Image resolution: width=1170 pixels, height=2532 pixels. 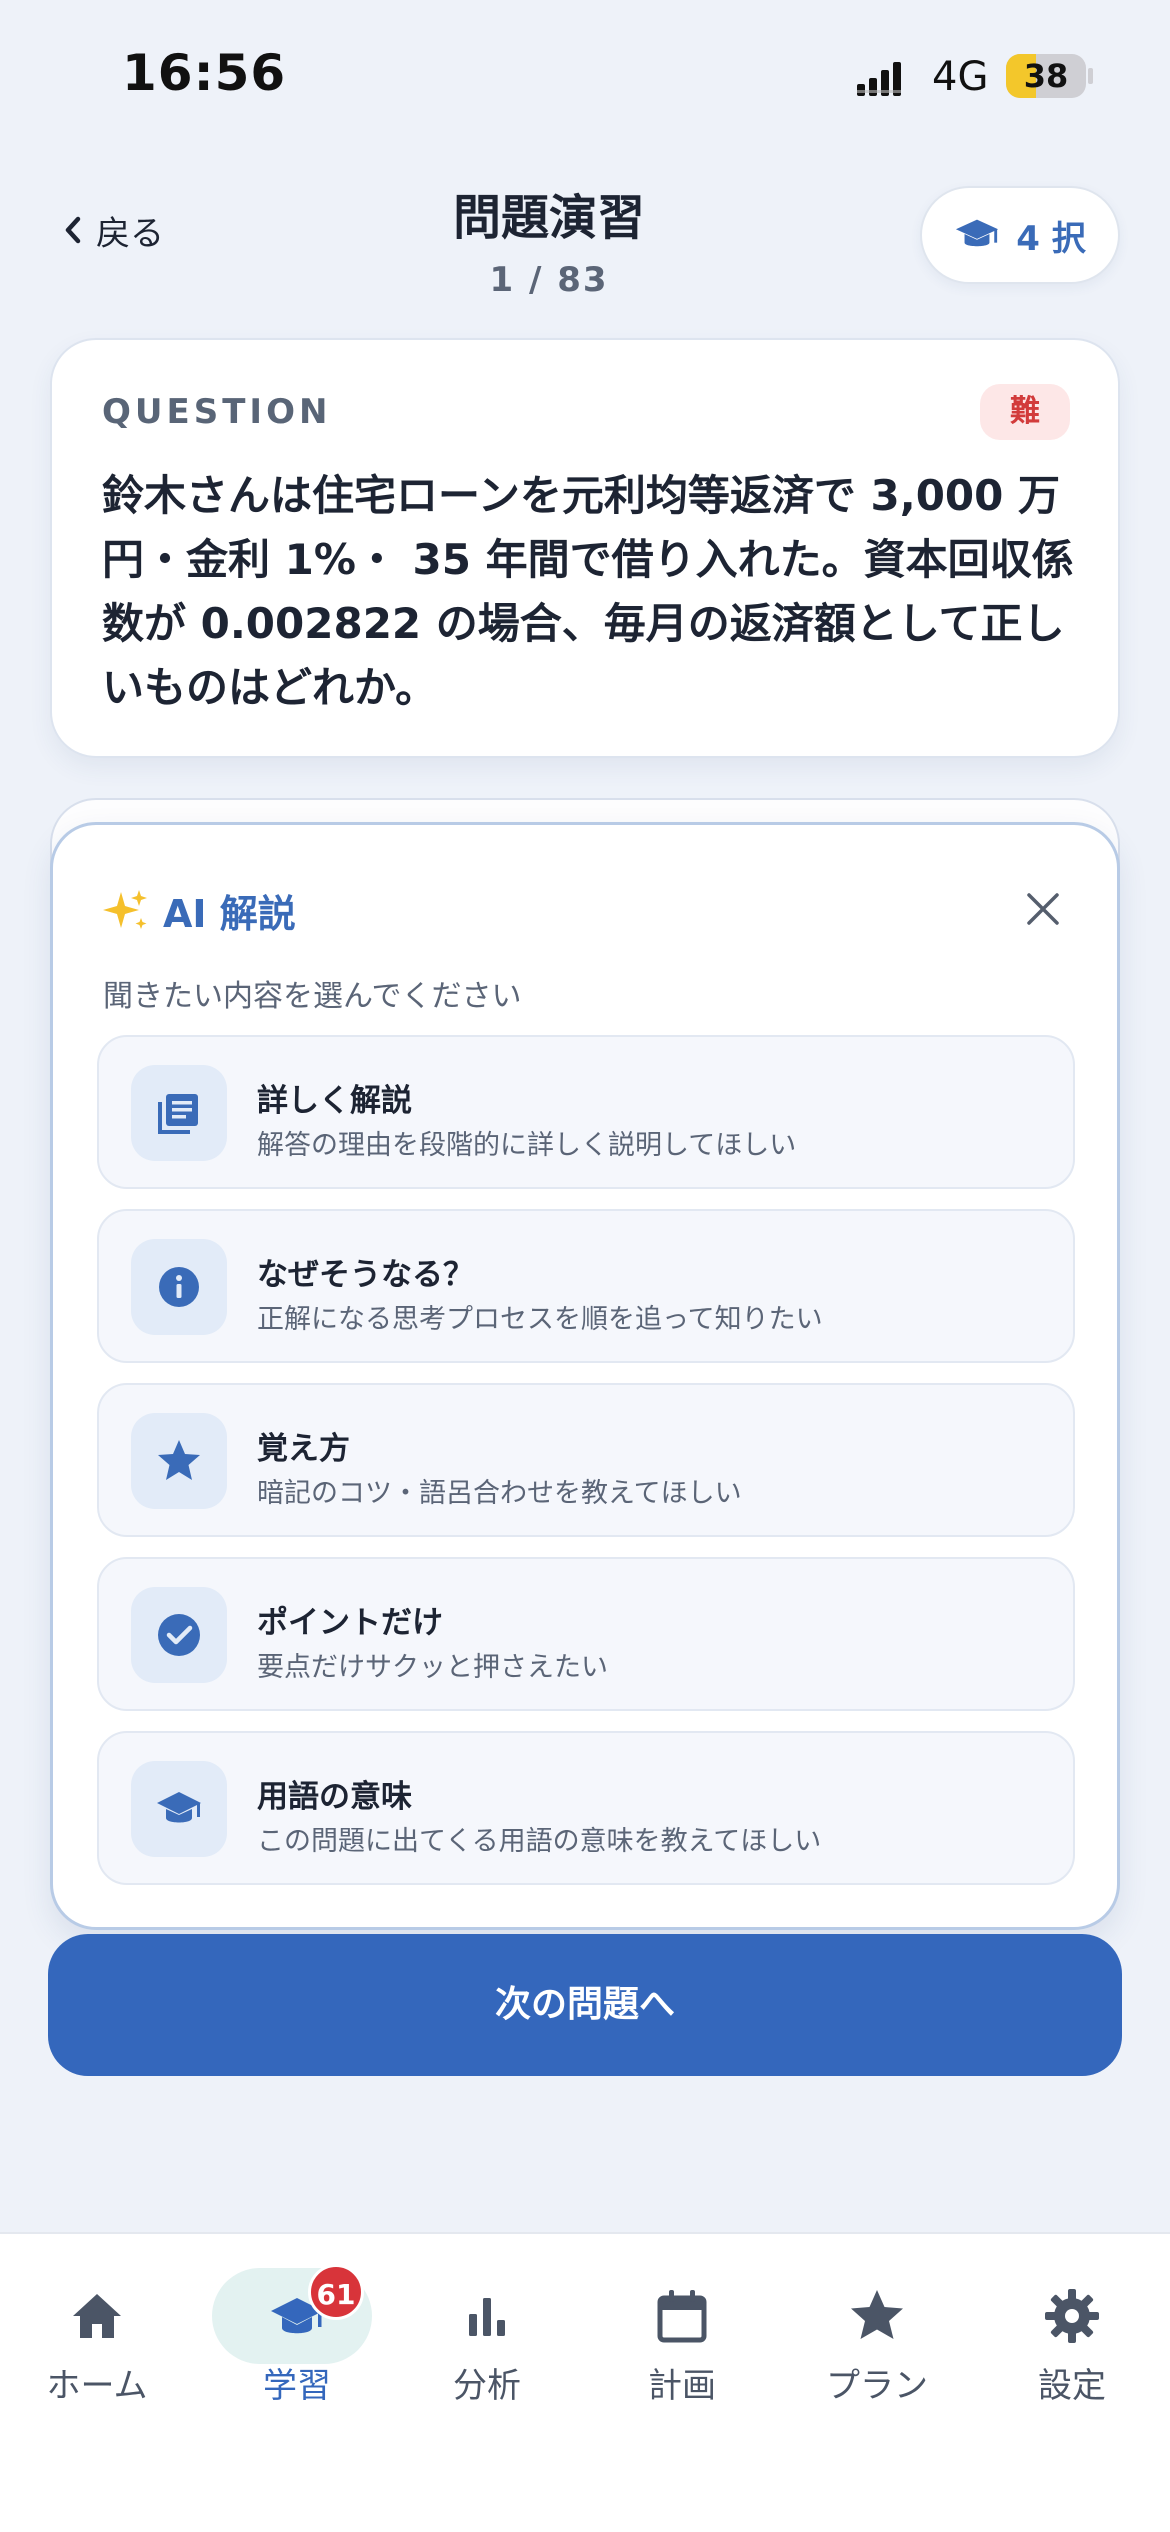 I want to click on option-memorize: 覚え方 暗記のコツ・語呂合わせを教えてほしい, so click(x=586, y=1460).